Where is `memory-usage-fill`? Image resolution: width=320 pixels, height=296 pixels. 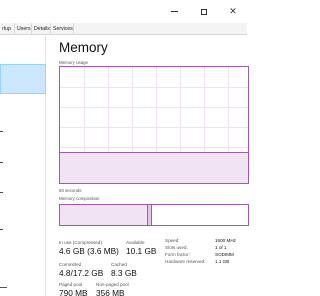 memory-usage-fill is located at coordinates (154, 167).